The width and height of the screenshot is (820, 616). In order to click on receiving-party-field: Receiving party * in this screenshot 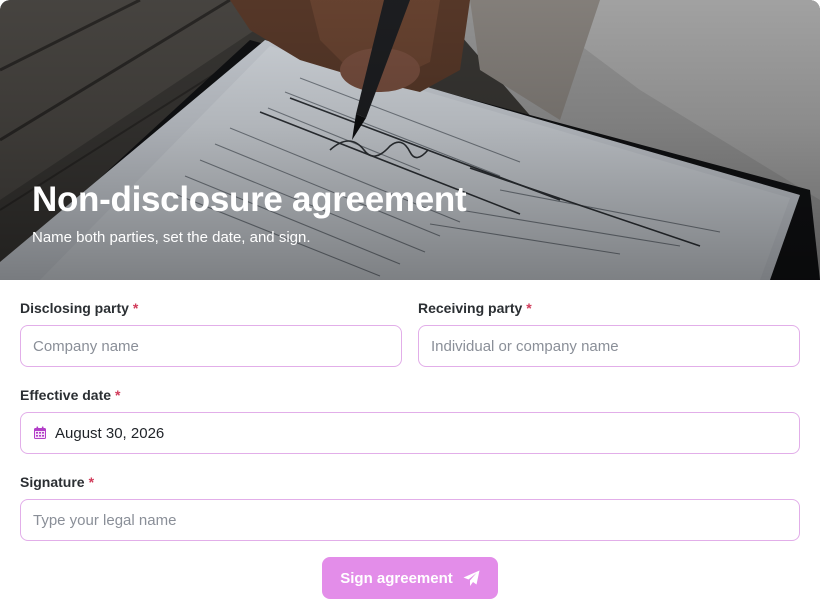, I will do `click(609, 333)`.